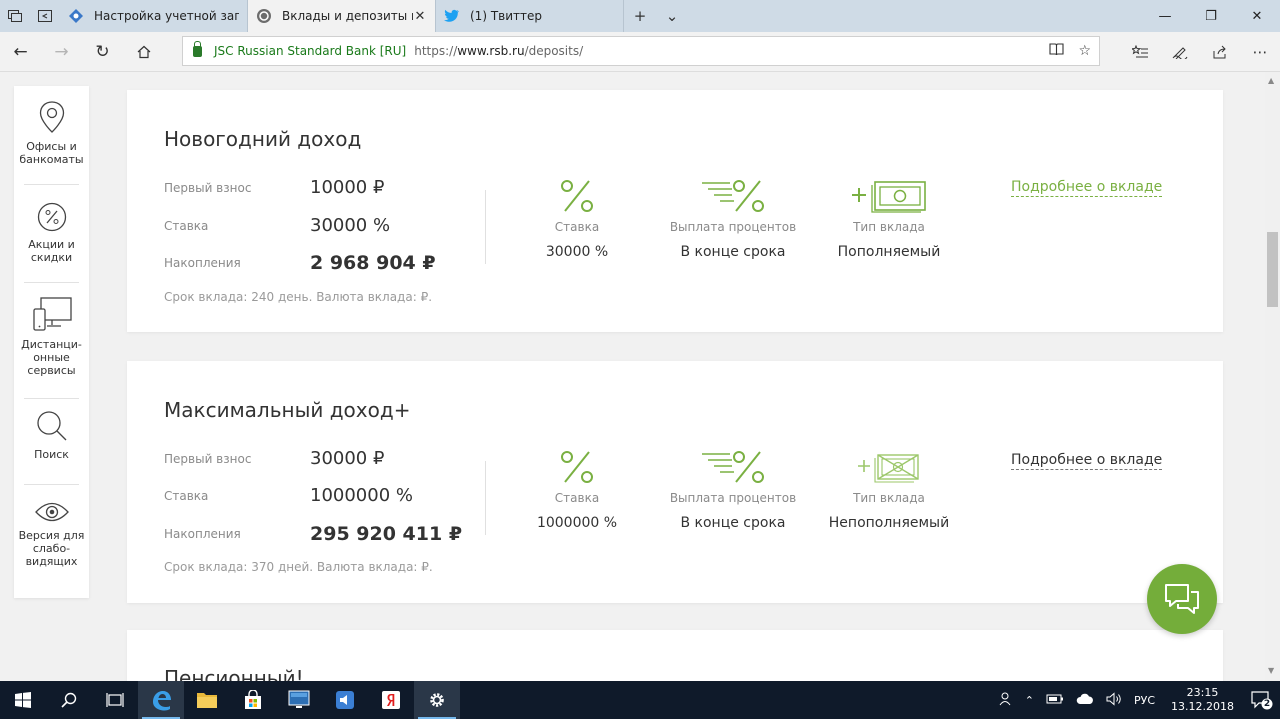 The height and width of the screenshot is (719, 1280). Describe the element at coordinates (52, 314) in the screenshot. I see `devices-icon` at that location.